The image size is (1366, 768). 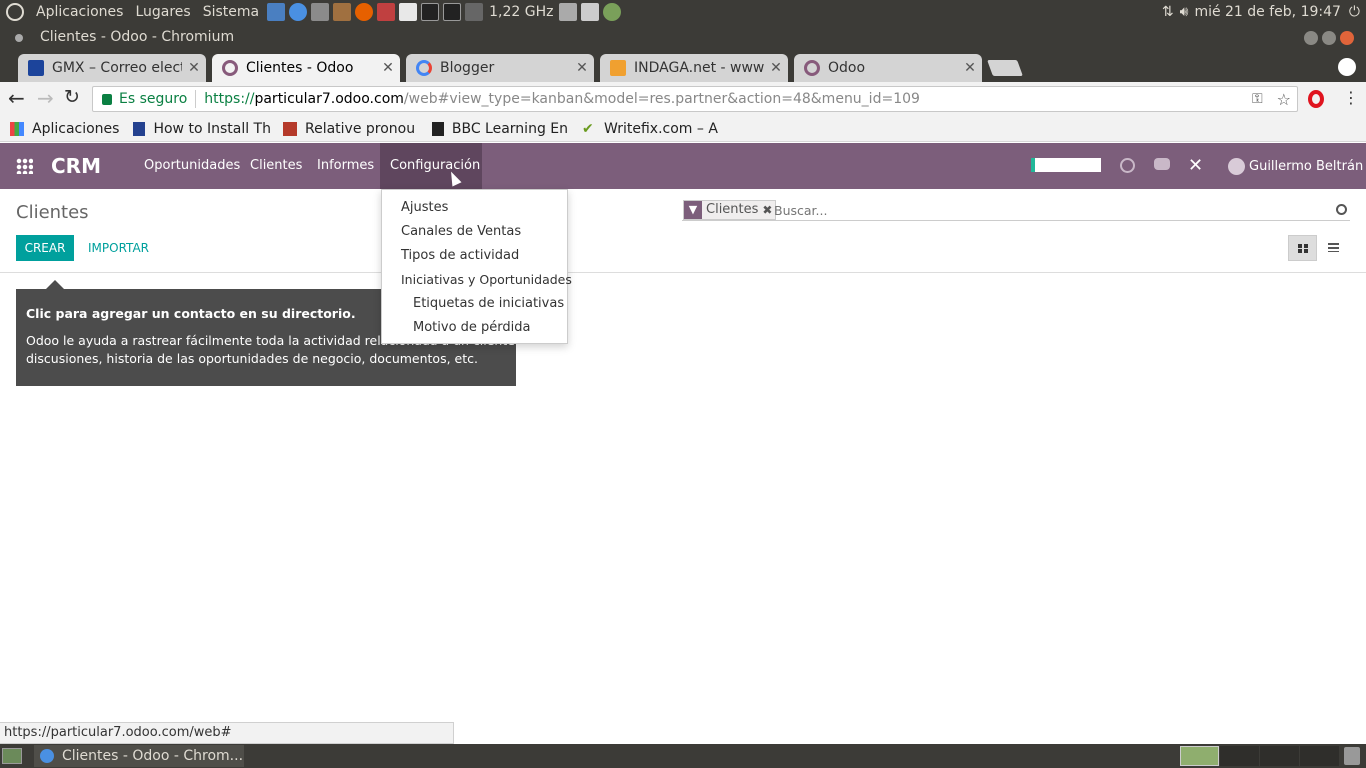 I want to click on dropdown-header-iniciativas: Iniciativas y Oportunidades, so click(x=486, y=279).